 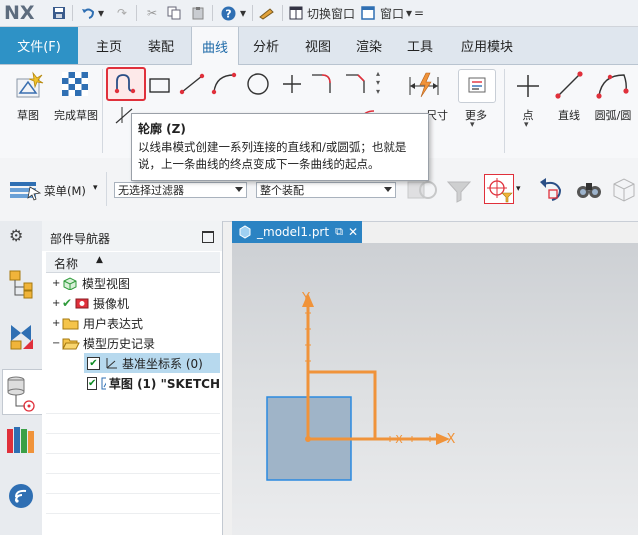 What do you see at coordinates (420, 45) in the screenshot?
I see `tab-tools: 工具` at bounding box center [420, 45].